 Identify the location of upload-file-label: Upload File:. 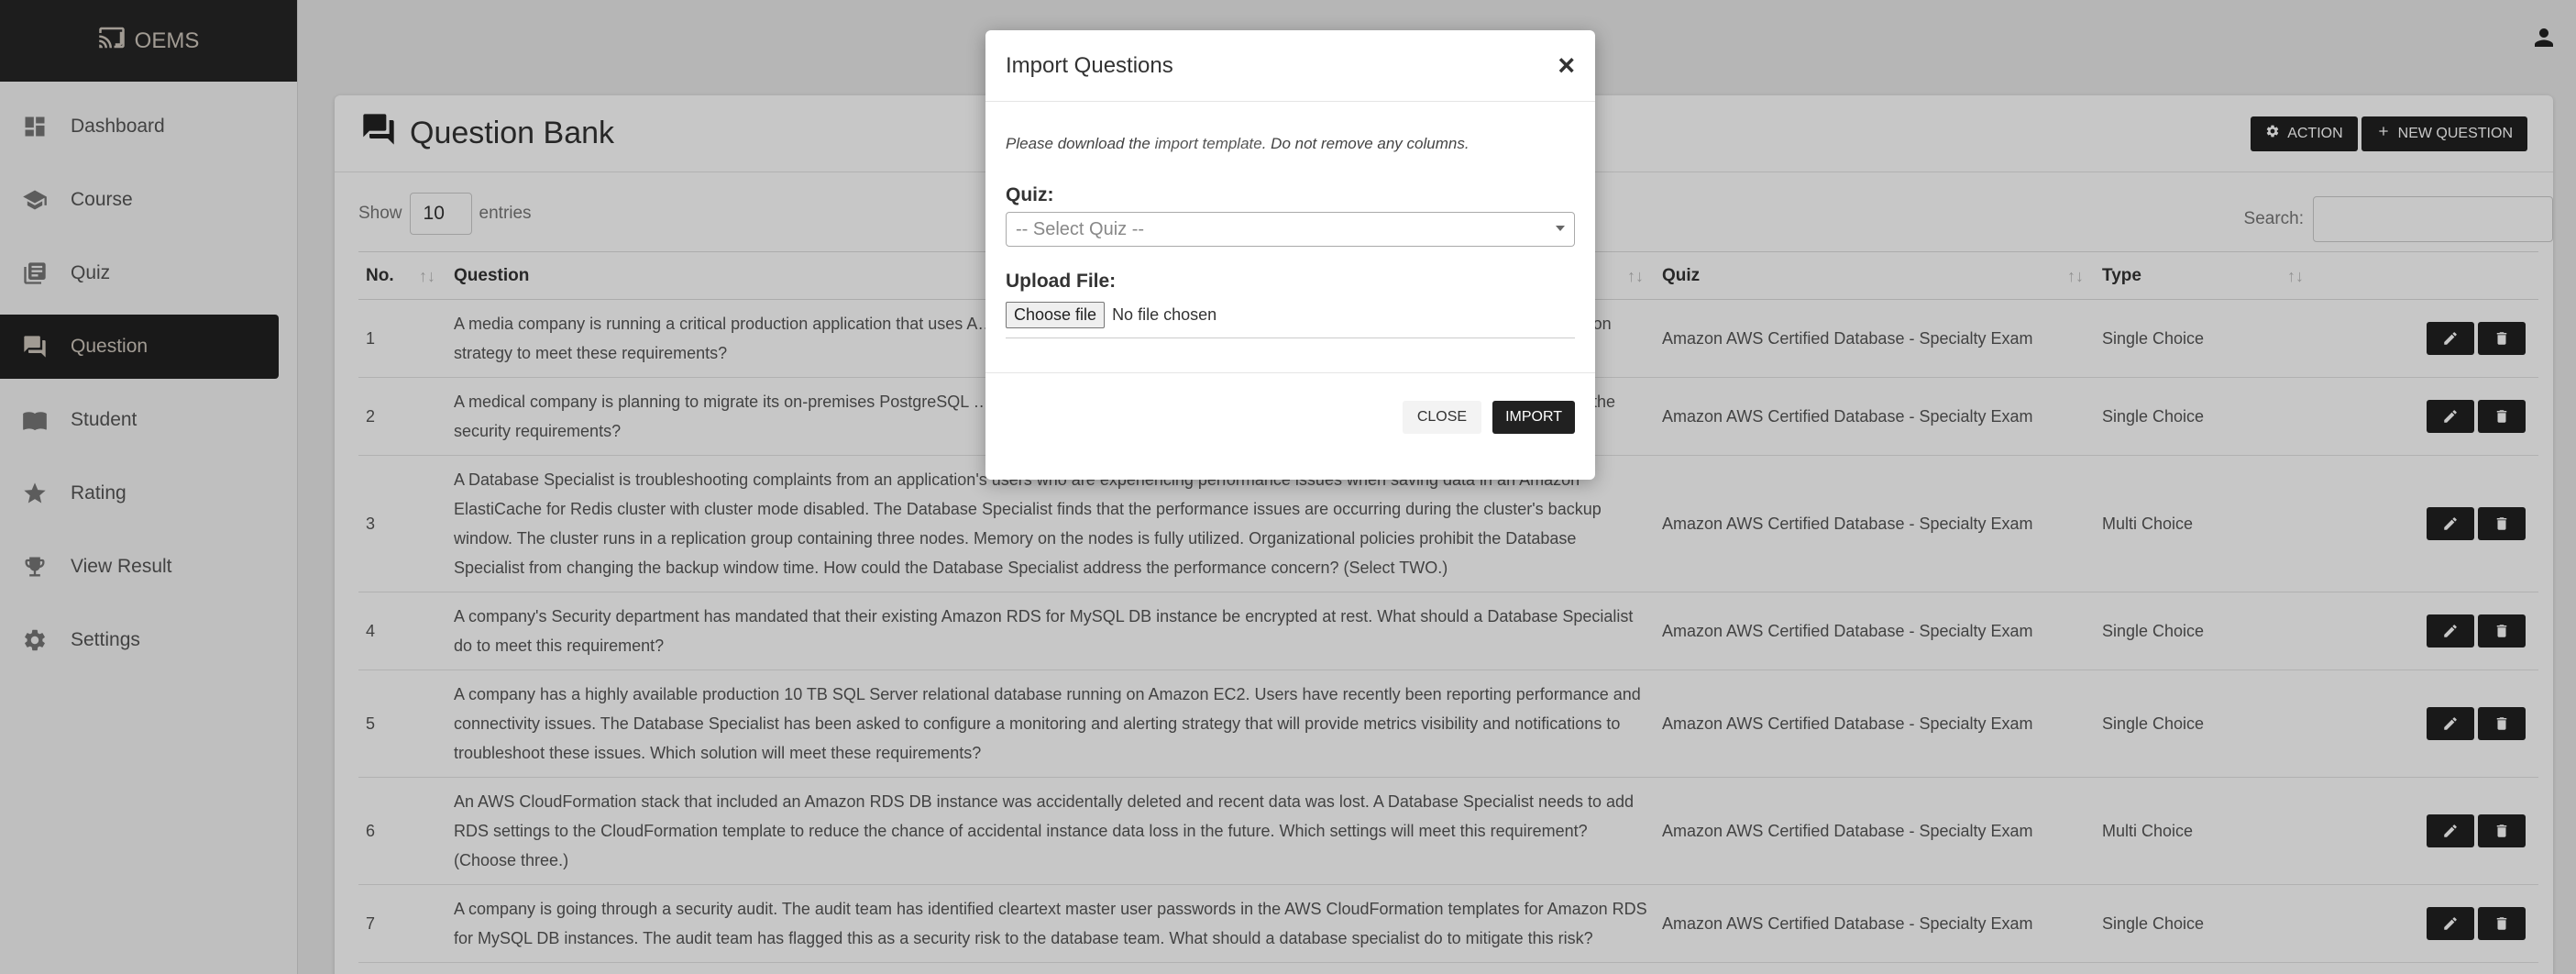
(1061, 281).